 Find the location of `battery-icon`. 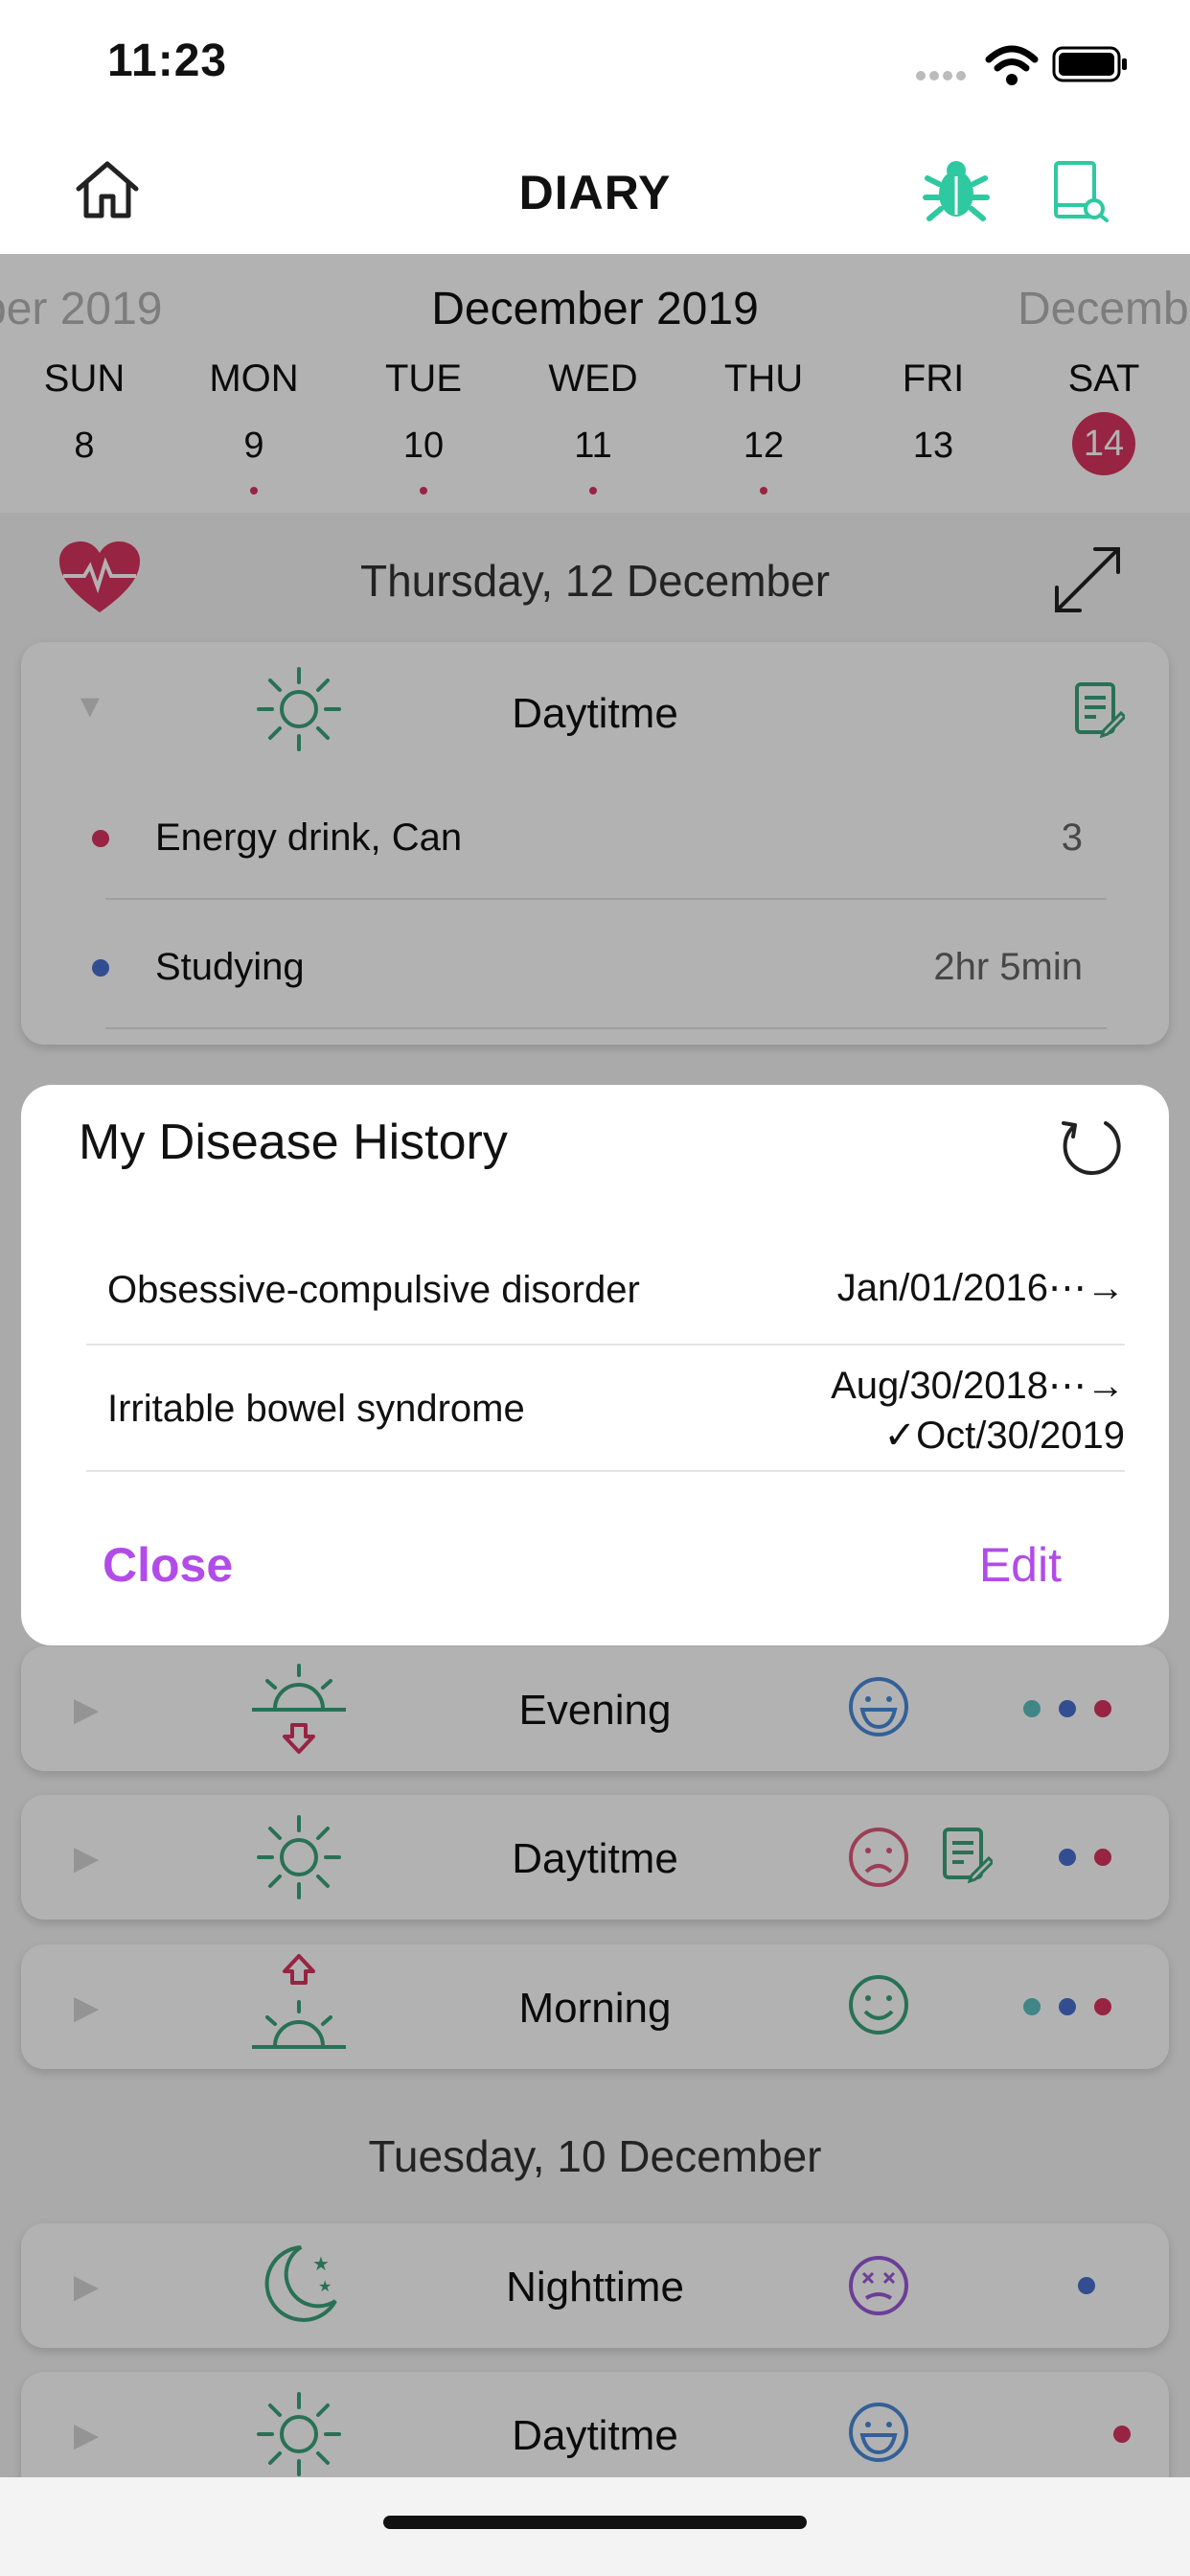

battery-icon is located at coordinates (1091, 67).